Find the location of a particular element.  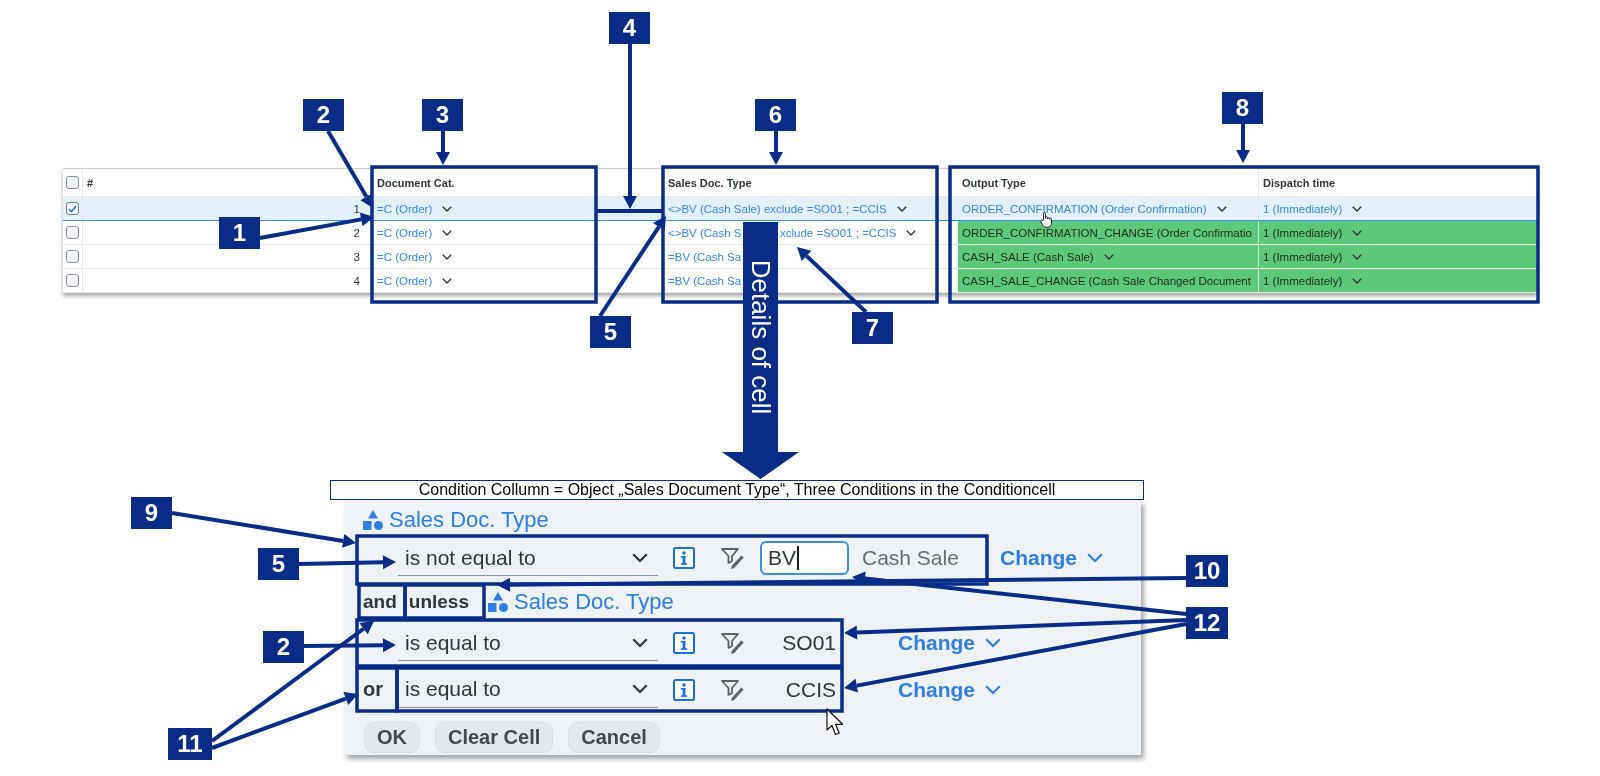

cell-text: 1 is located at coordinates (356, 208).